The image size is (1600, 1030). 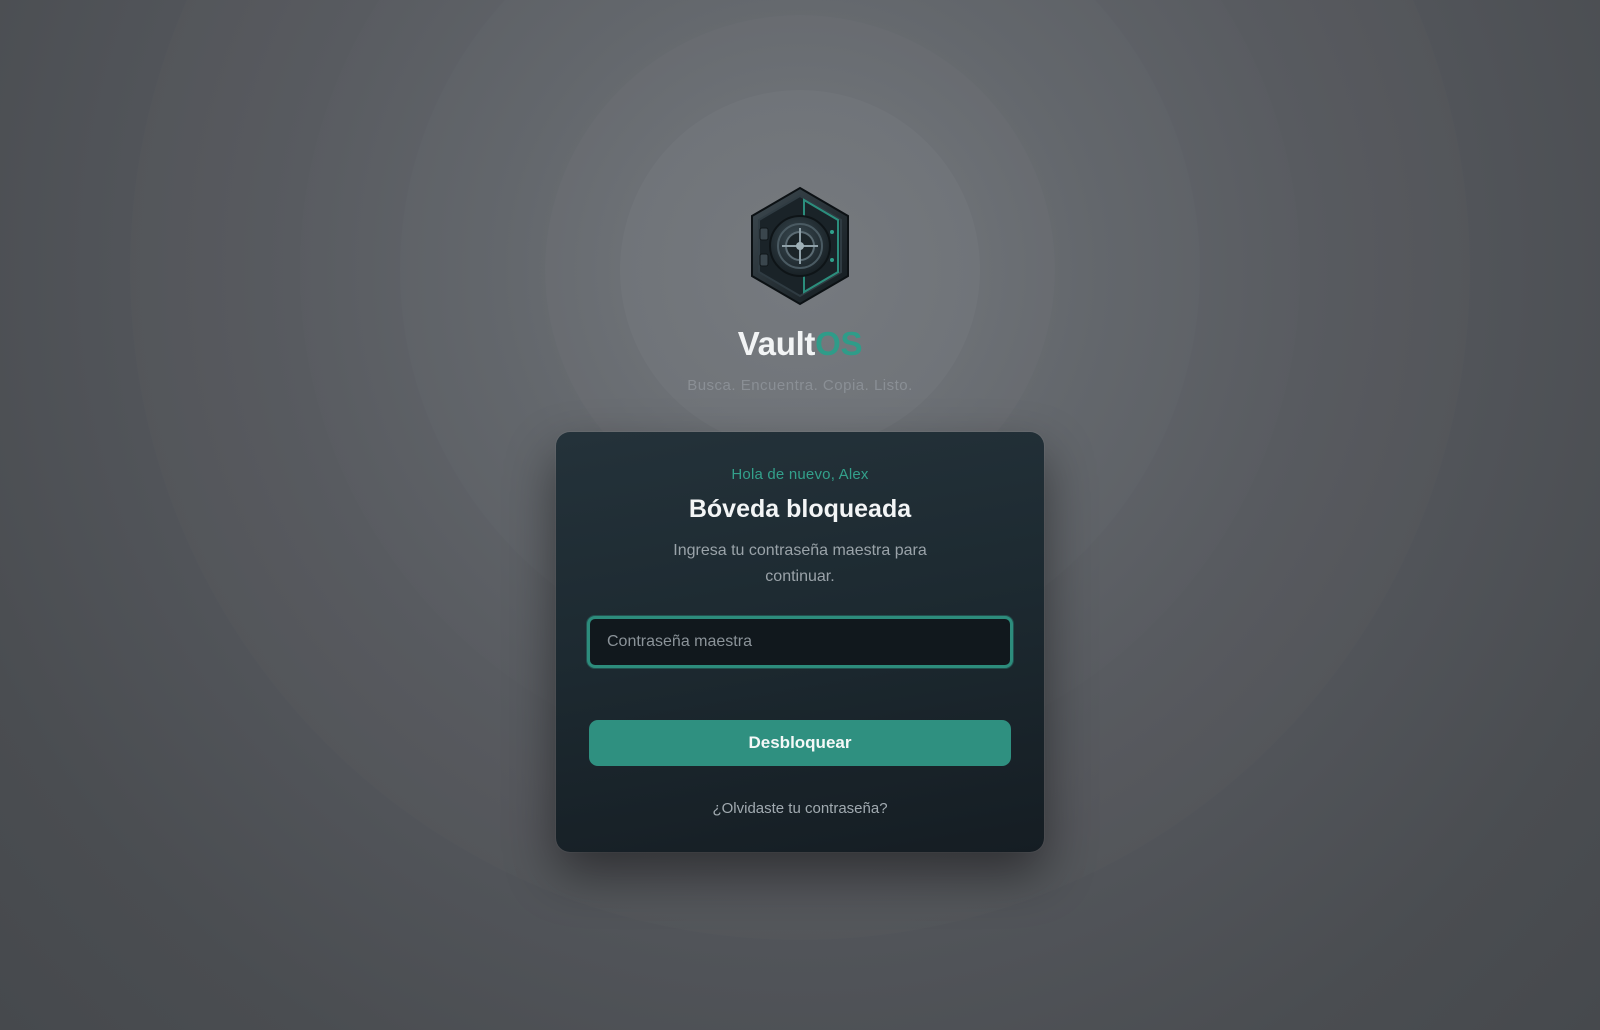 What do you see at coordinates (800, 474) in the screenshot?
I see `greeting-text: Hola de nuevo, Alex` at bounding box center [800, 474].